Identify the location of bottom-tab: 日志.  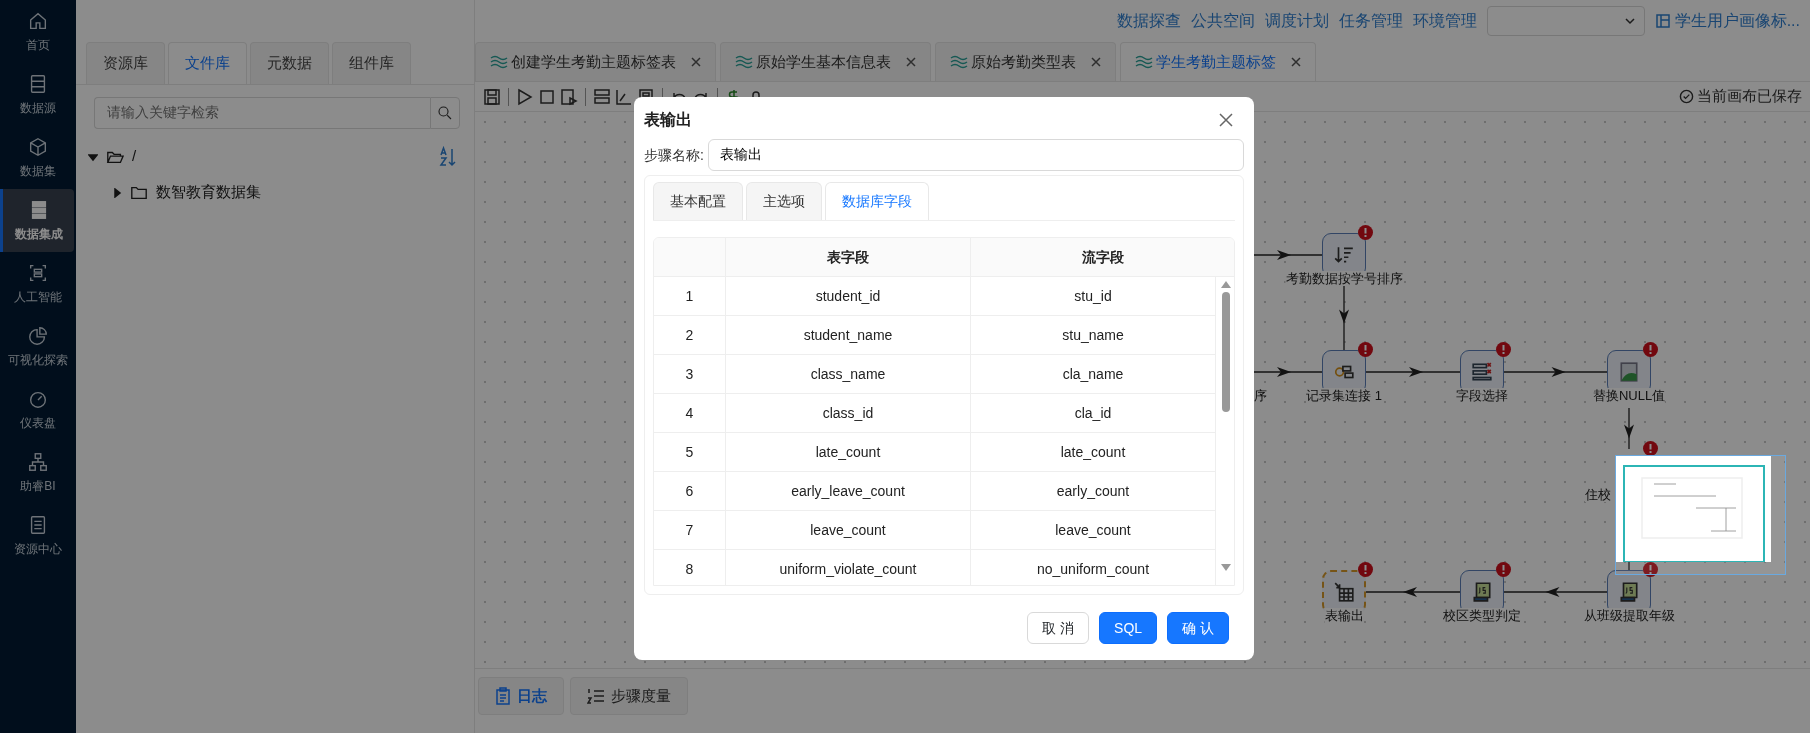
(521, 696).